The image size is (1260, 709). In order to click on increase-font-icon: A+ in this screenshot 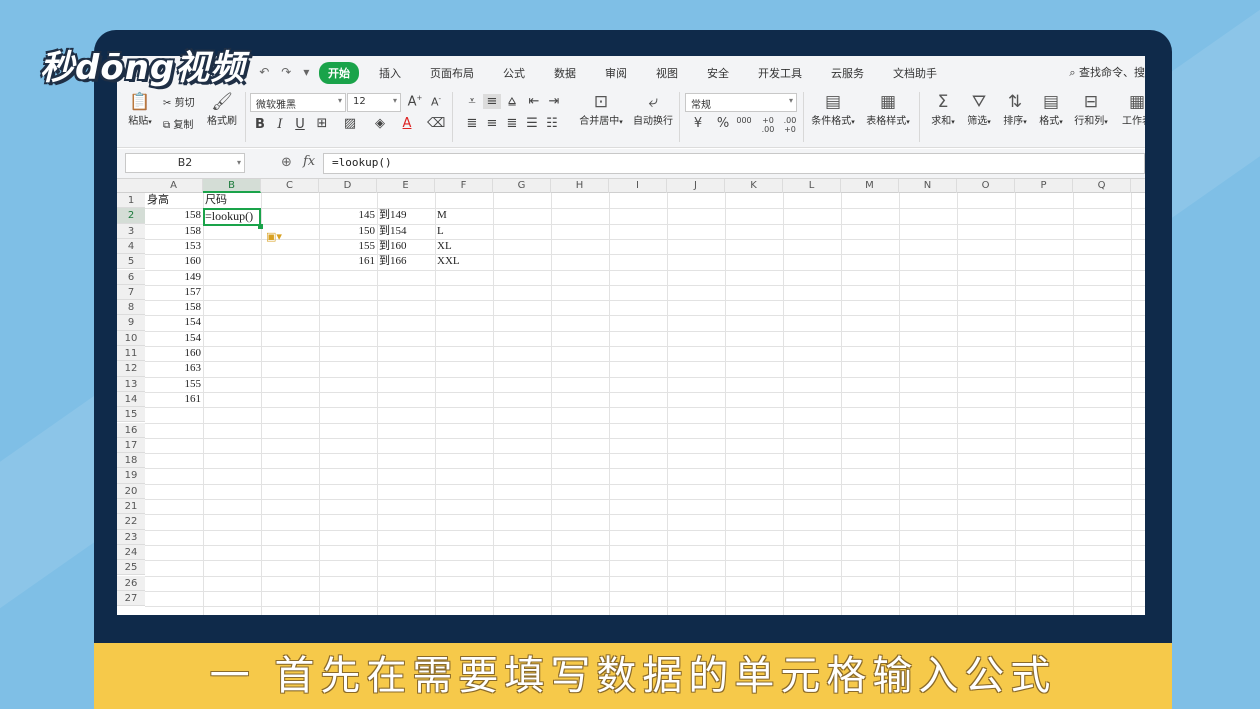, I will do `click(415, 101)`.